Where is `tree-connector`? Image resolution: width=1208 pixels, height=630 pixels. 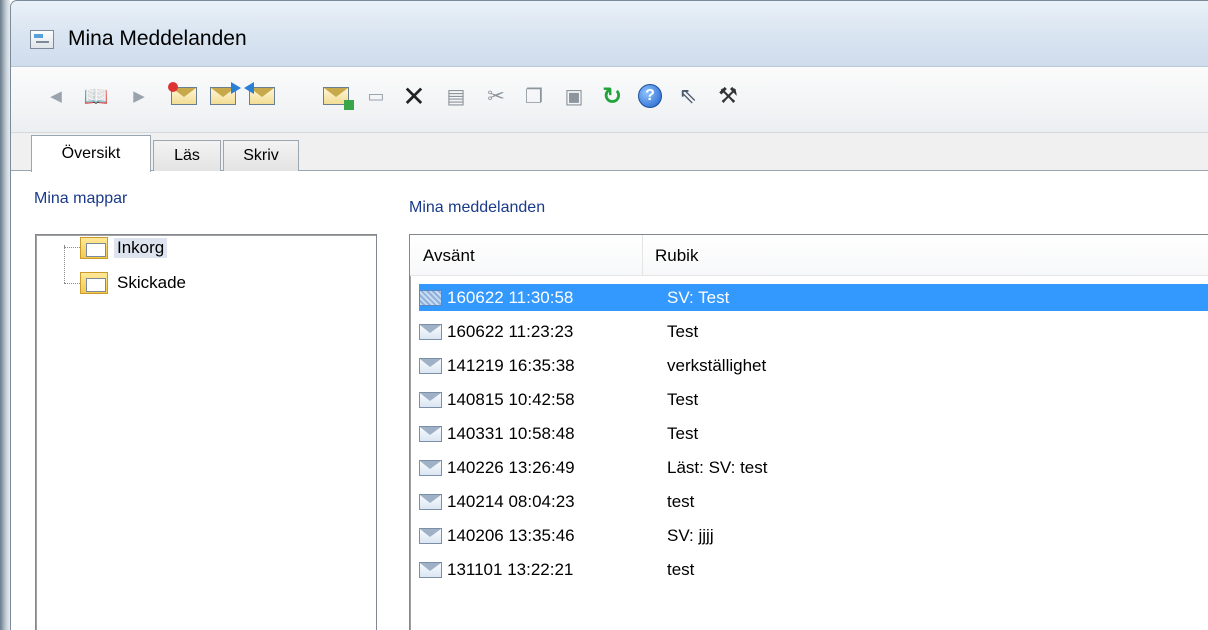 tree-connector is located at coordinates (64, 264).